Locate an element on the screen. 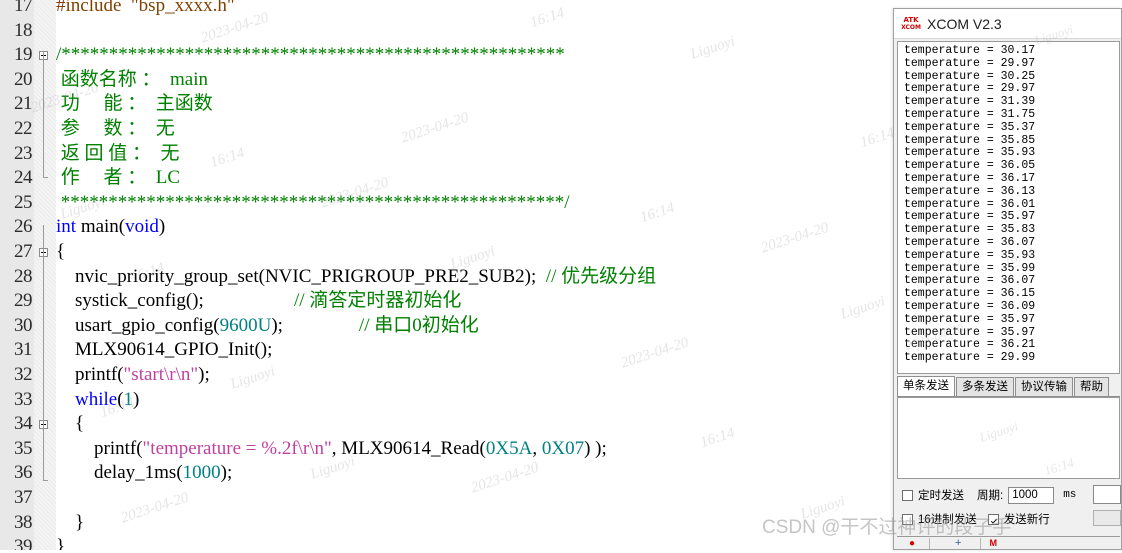 Image resolution: width=1122 pixels, height=553 pixels. code-token: systick_config(); is located at coordinates (175, 301).